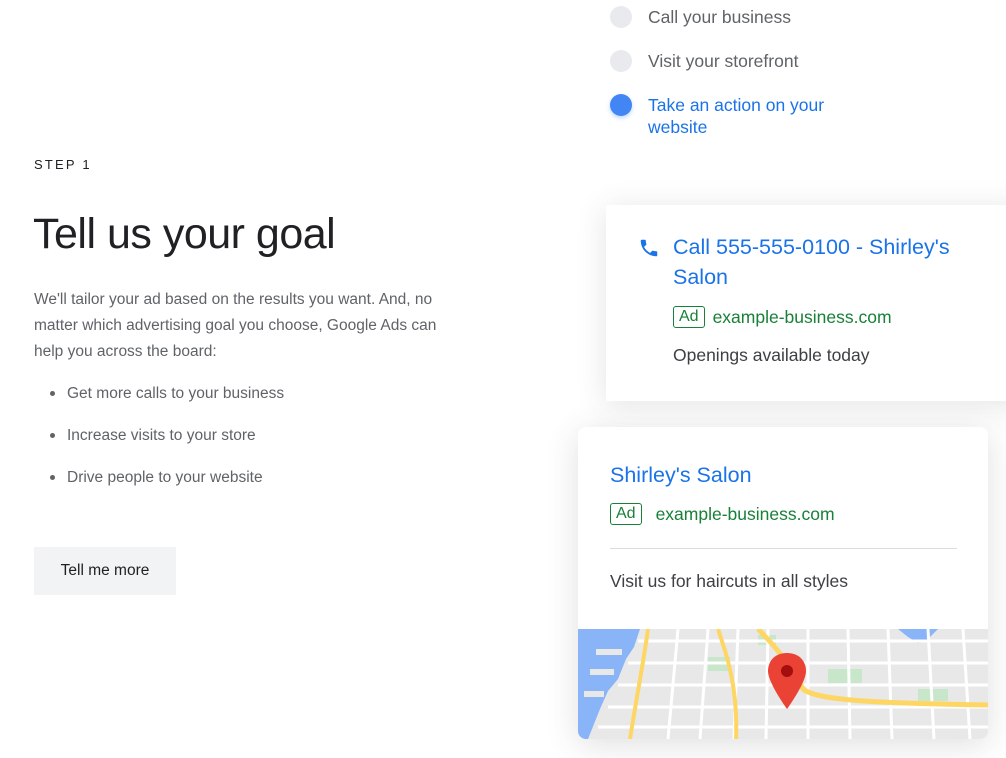 The image size is (1006, 758). I want to click on radio-selected-icon, so click(621, 105).